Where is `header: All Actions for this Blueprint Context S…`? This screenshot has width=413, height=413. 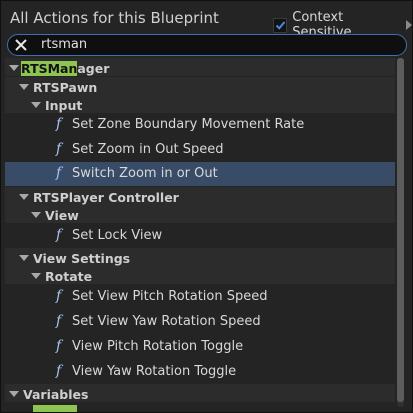
header: All Actions for this Blueprint Context S… is located at coordinates (206, 20).